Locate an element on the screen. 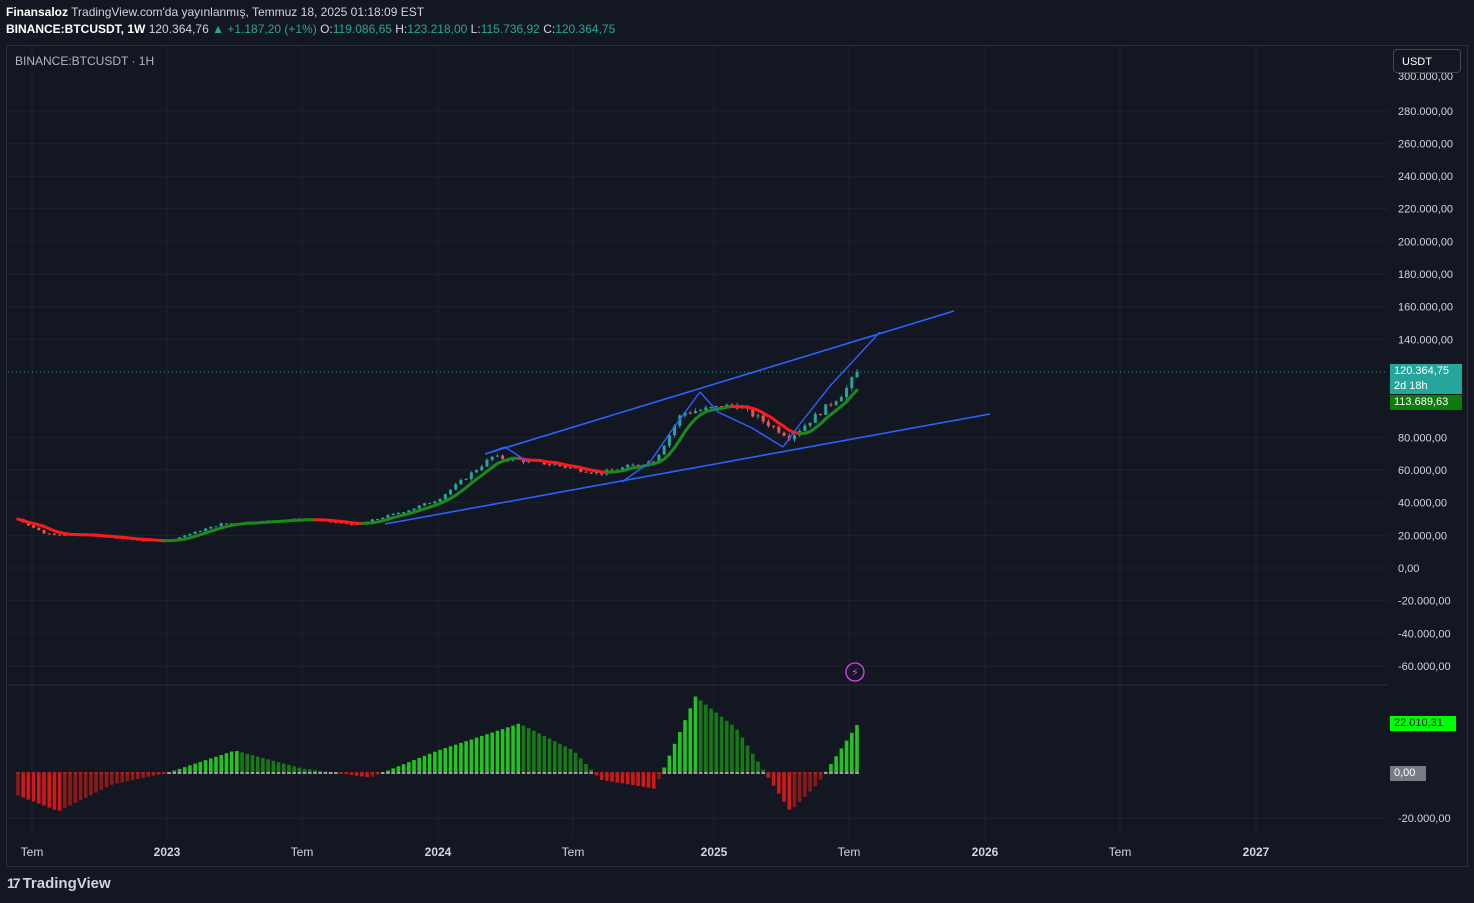 The height and width of the screenshot is (903, 1474). chart-symbol-label: BINANCE:BTCUSDT · 1H is located at coordinates (84, 61).